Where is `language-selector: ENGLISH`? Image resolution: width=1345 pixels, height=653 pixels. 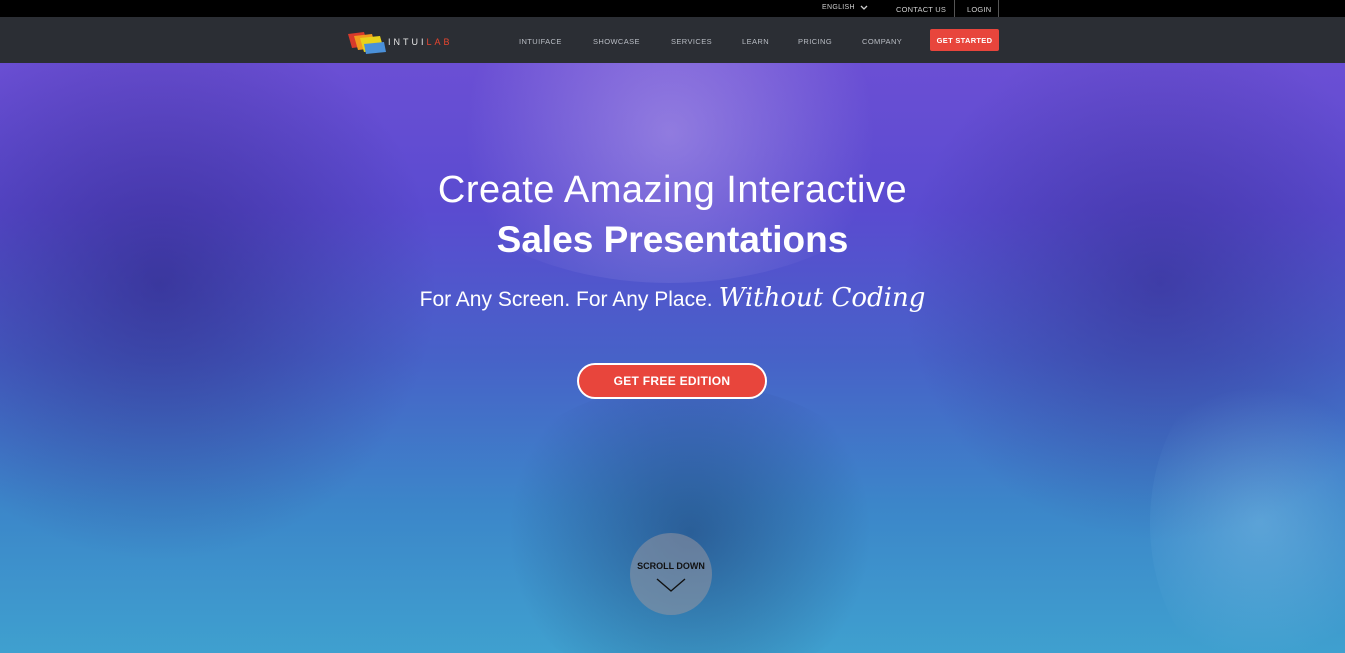 language-selector: ENGLISH is located at coordinates (845, 7).